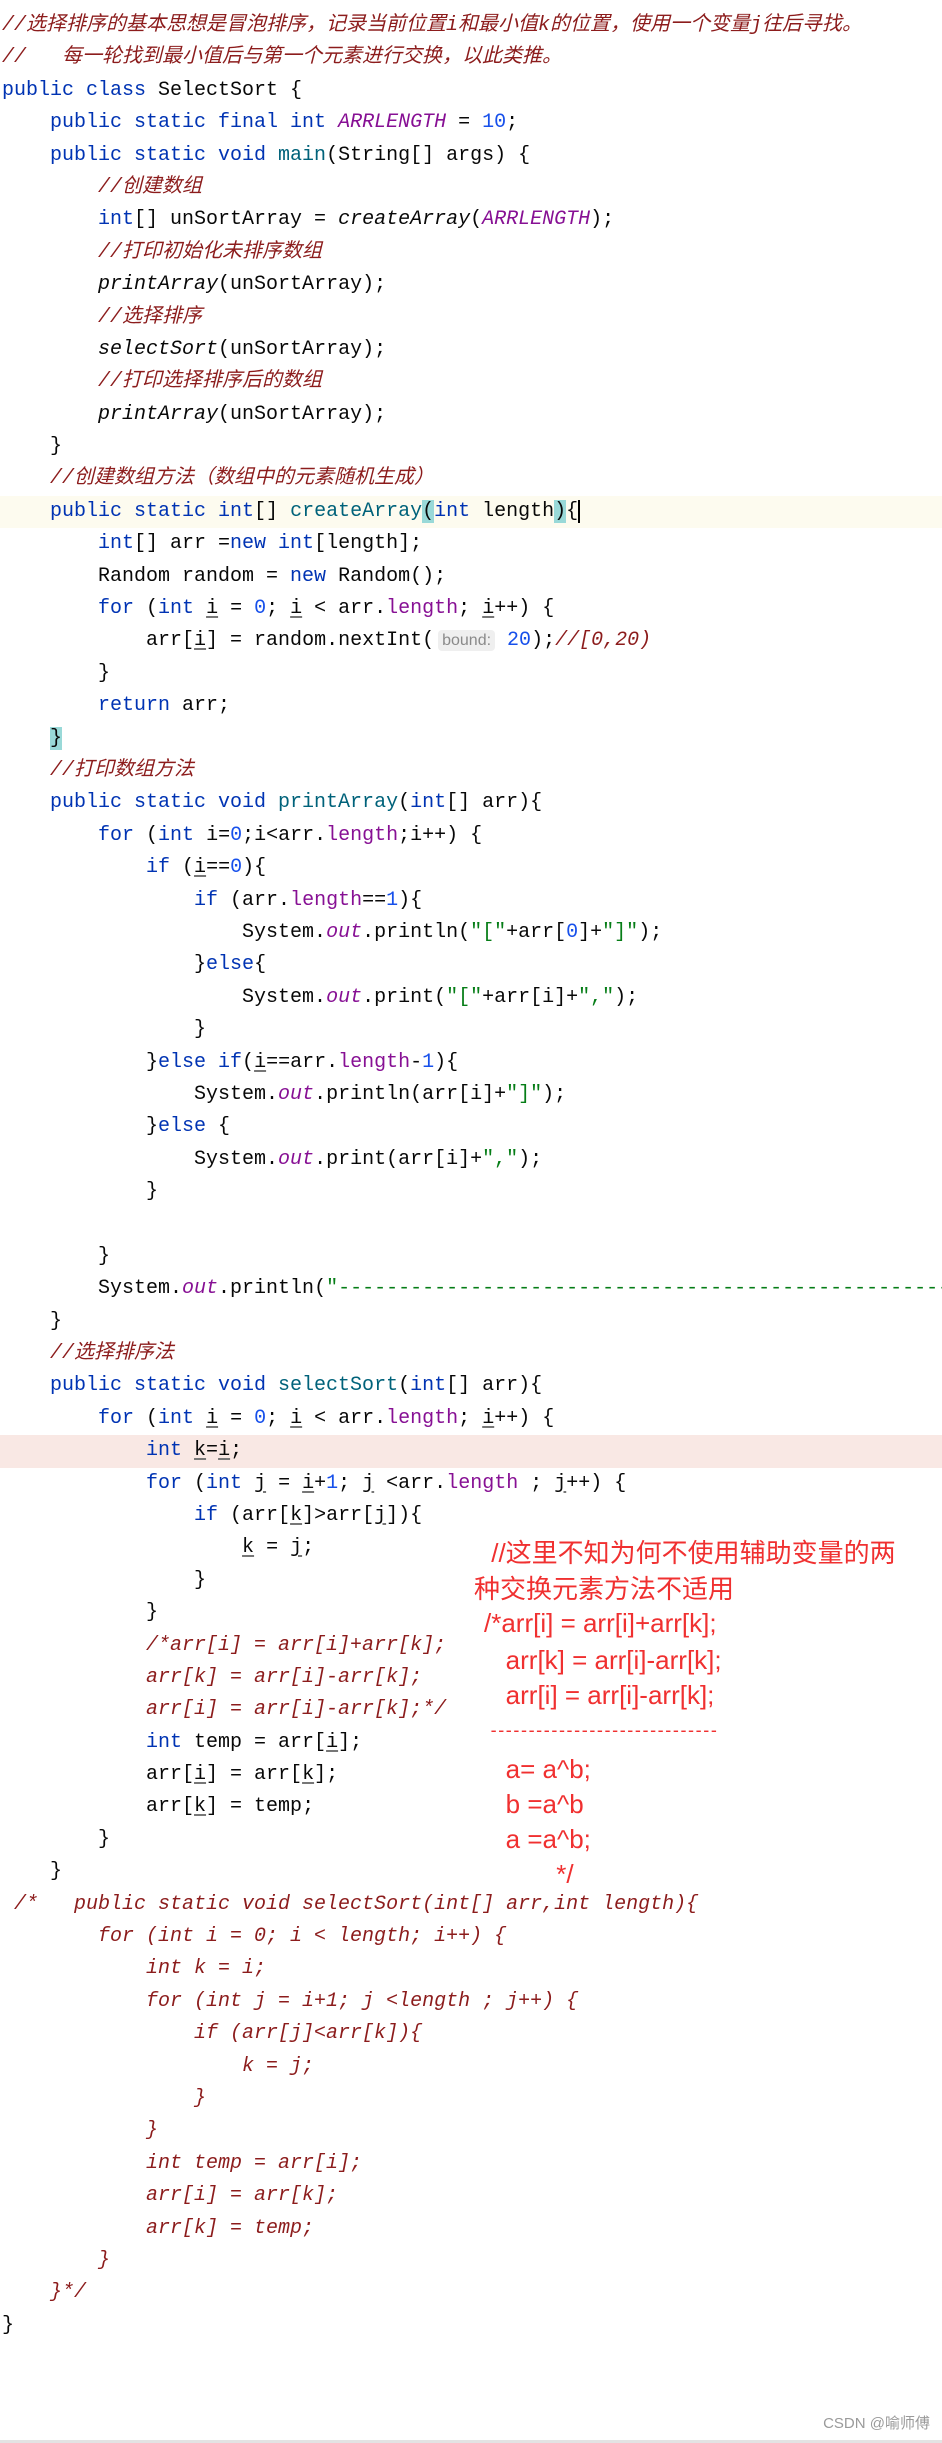 The image size is (942, 2443). What do you see at coordinates (471, 965) in the screenshot?
I see `code-line: }else{` at bounding box center [471, 965].